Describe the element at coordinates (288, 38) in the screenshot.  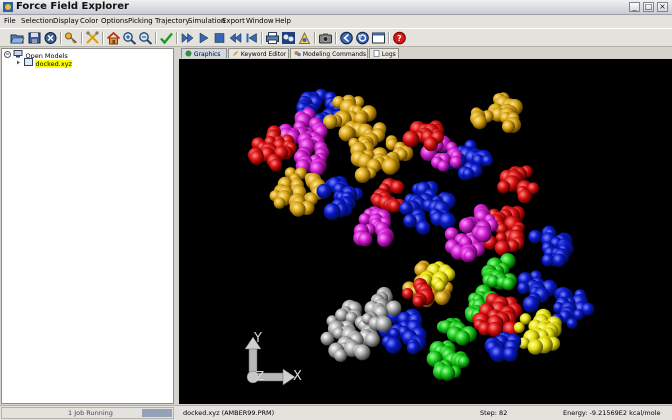
I see `ball-stick-icon` at that location.